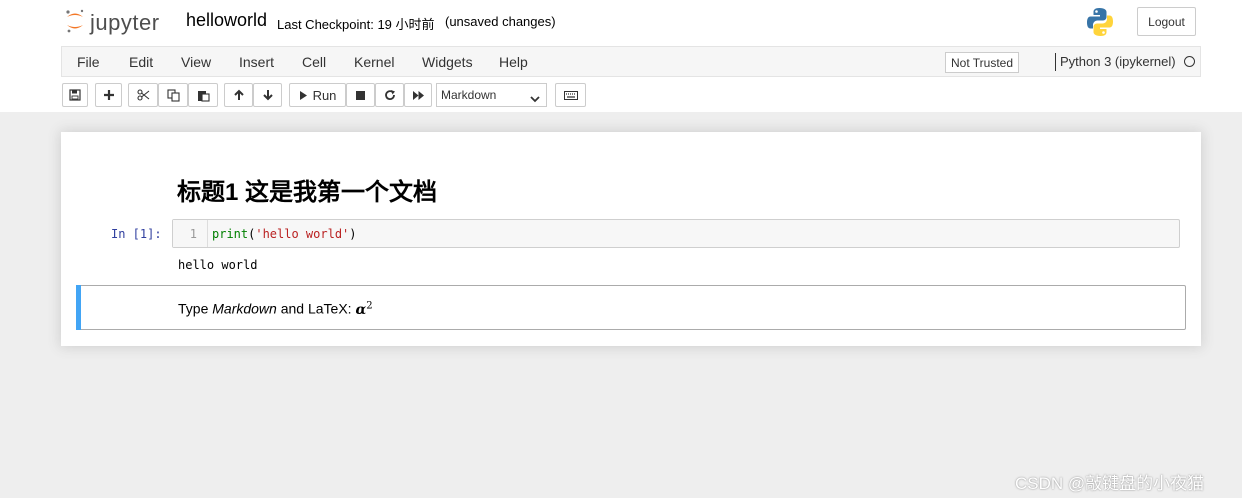  Describe the element at coordinates (256, 62) in the screenshot. I see `menu-insert: Insert` at that location.